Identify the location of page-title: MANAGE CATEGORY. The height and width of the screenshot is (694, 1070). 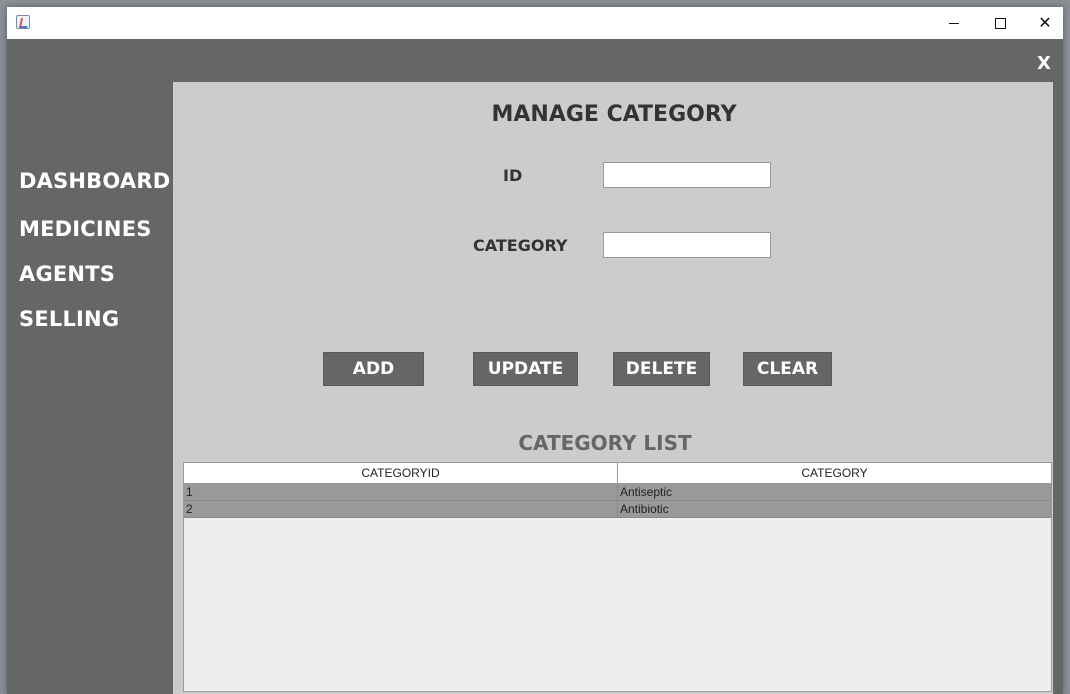
(614, 114).